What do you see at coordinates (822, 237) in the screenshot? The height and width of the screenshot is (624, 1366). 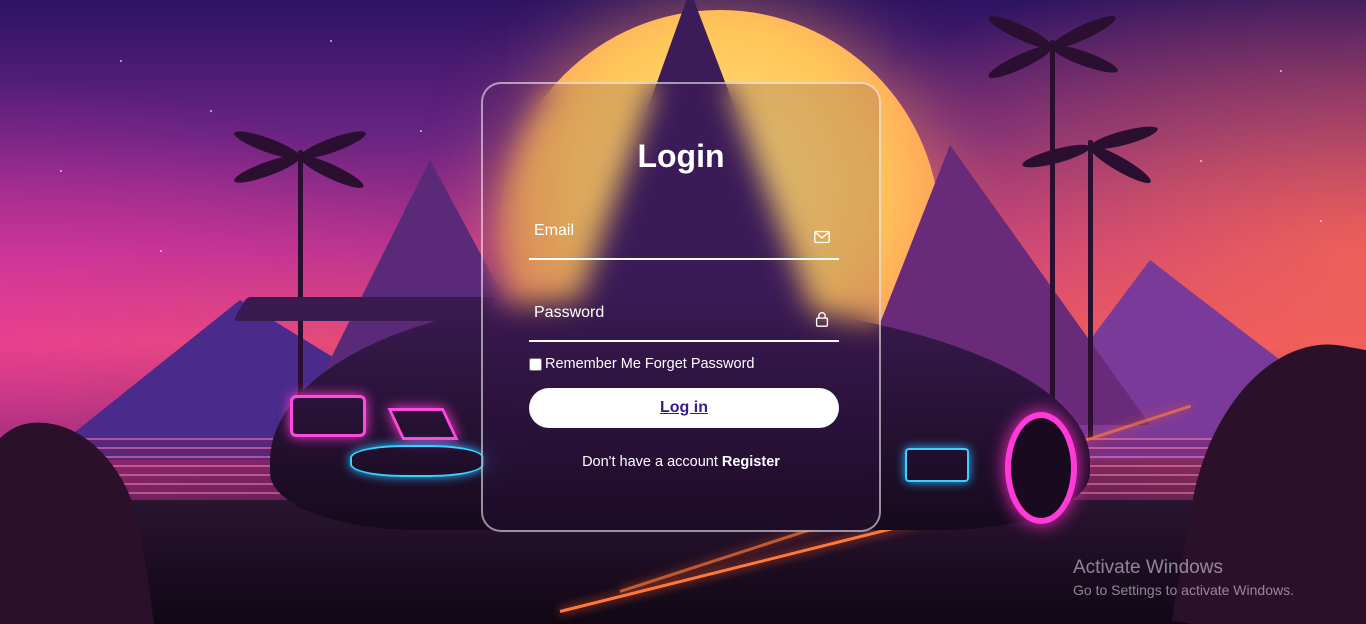 I see `mail-icon` at bounding box center [822, 237].